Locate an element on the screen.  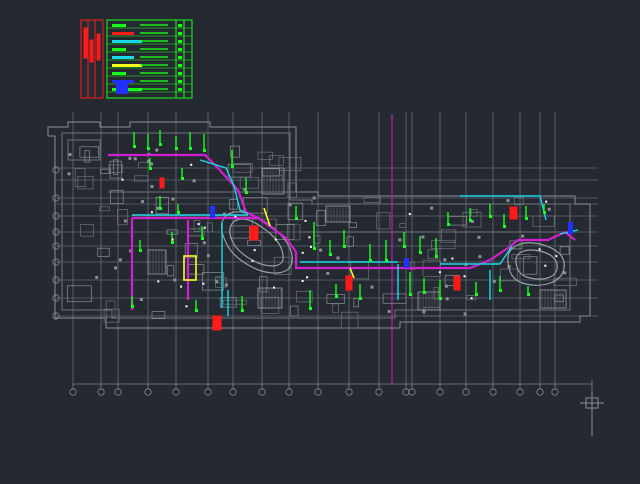
view-cube-icon is located at coordinates (592, 414).